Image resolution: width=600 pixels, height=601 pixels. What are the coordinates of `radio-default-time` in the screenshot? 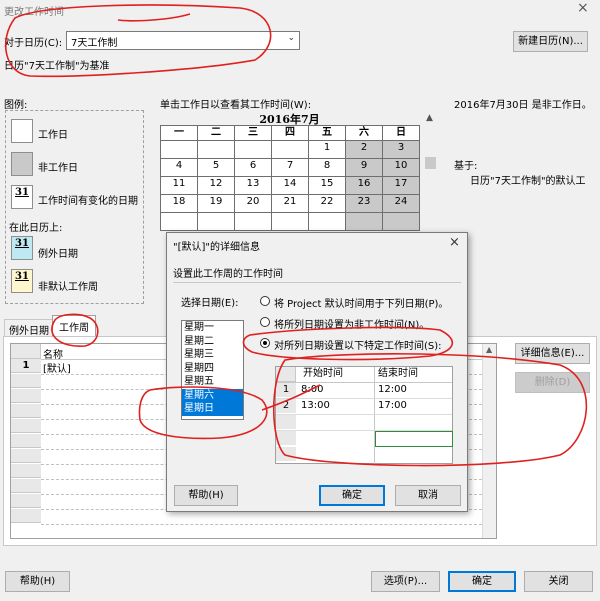 It's located at (265, 301).